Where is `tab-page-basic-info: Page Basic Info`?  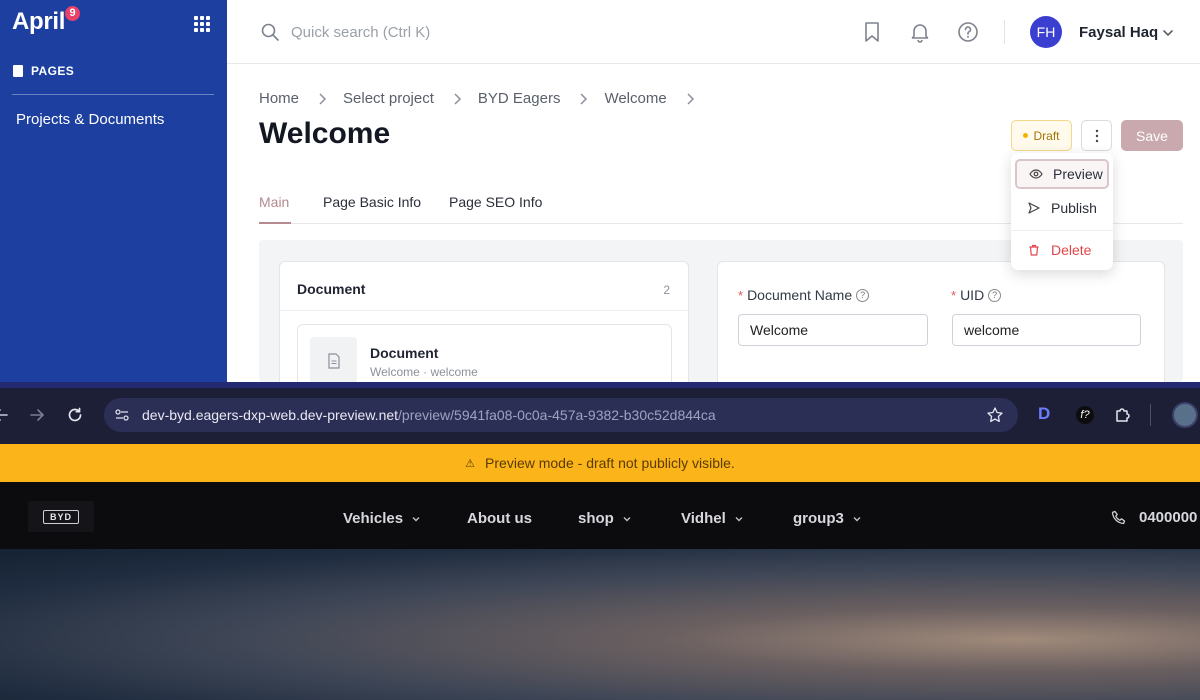
tab-page-basic-info: Page Basic Info is located at coordinates (372, 202).